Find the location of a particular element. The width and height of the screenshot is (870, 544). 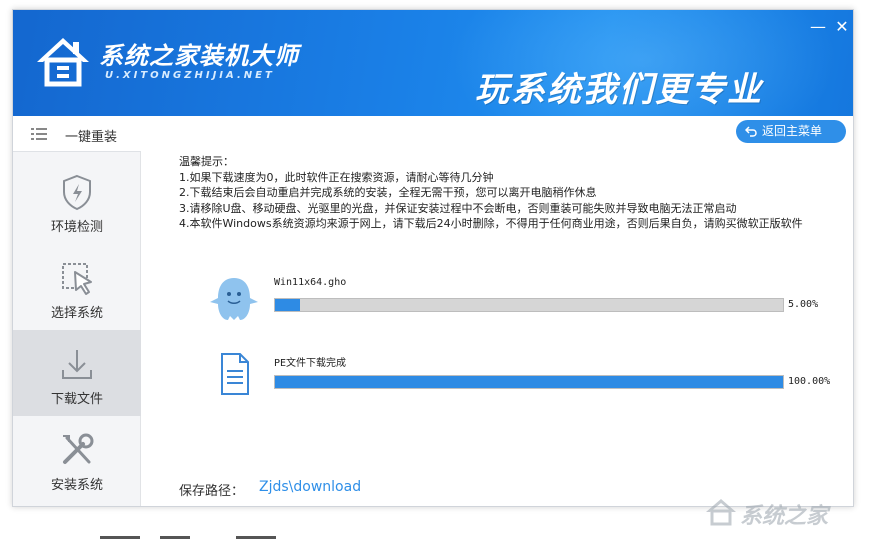

notice-line: 1.如果下载速度为0，此时软件正在搜索资源，请耐心等待几分钟 is located at coordinates (336, 177).